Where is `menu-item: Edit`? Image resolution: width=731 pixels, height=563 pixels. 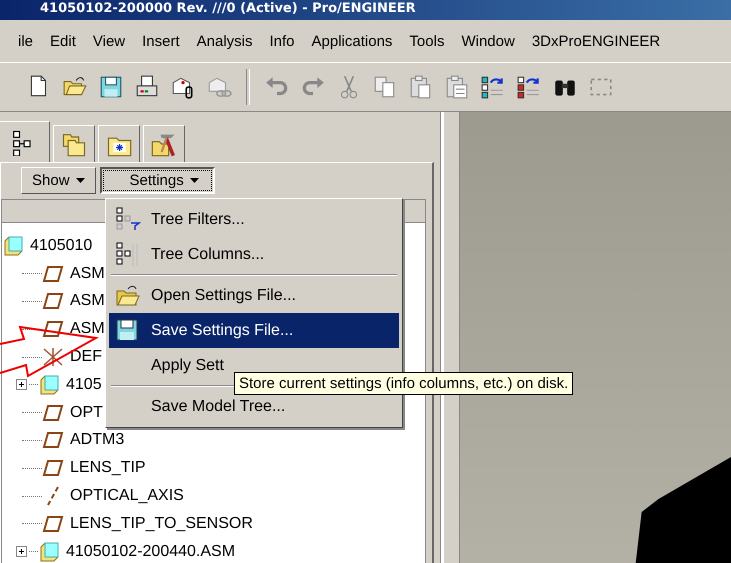 menu-item: Edit is located at coordinates (63, 41).